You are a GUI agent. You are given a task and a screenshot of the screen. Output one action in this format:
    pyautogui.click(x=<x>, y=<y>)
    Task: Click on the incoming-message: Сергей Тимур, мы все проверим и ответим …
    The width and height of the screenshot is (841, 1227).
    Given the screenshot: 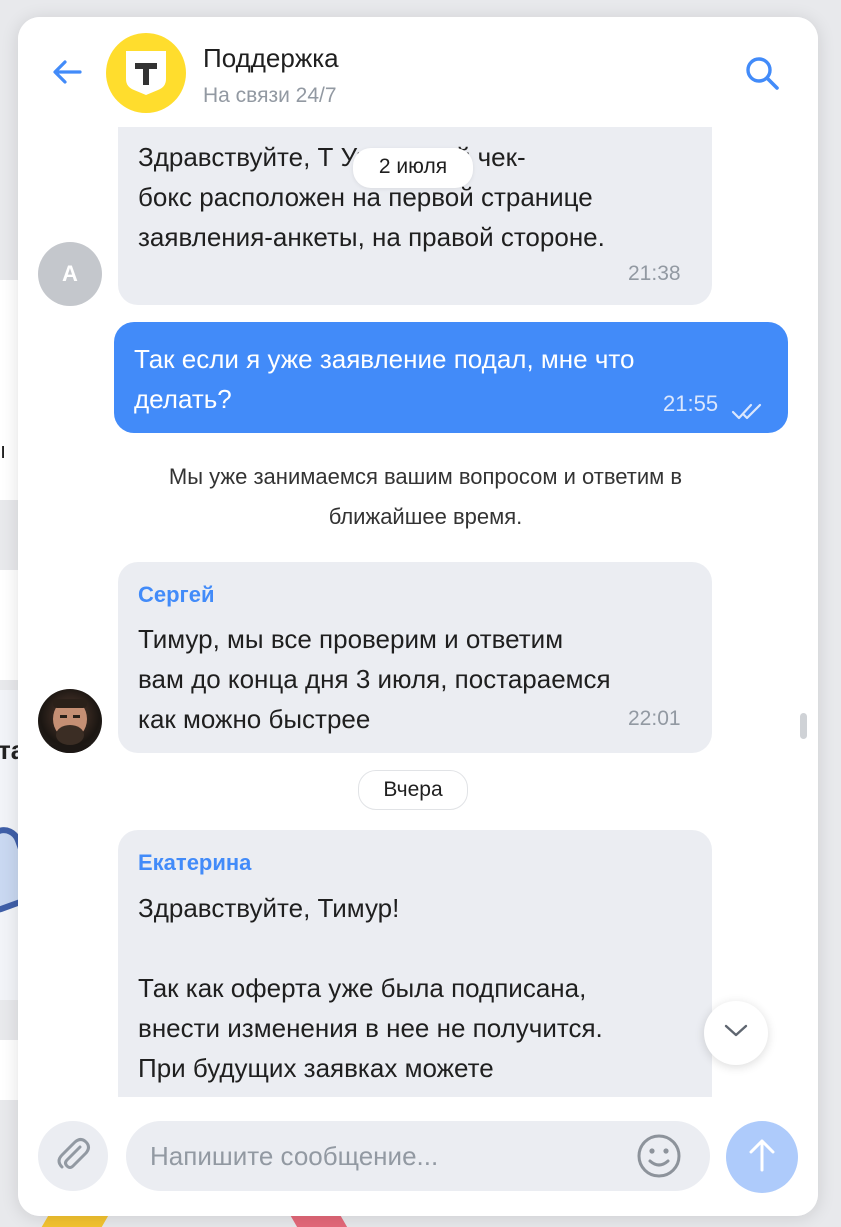 What is the action you would take?
    pyautogui.click(x=415, y=657)
    